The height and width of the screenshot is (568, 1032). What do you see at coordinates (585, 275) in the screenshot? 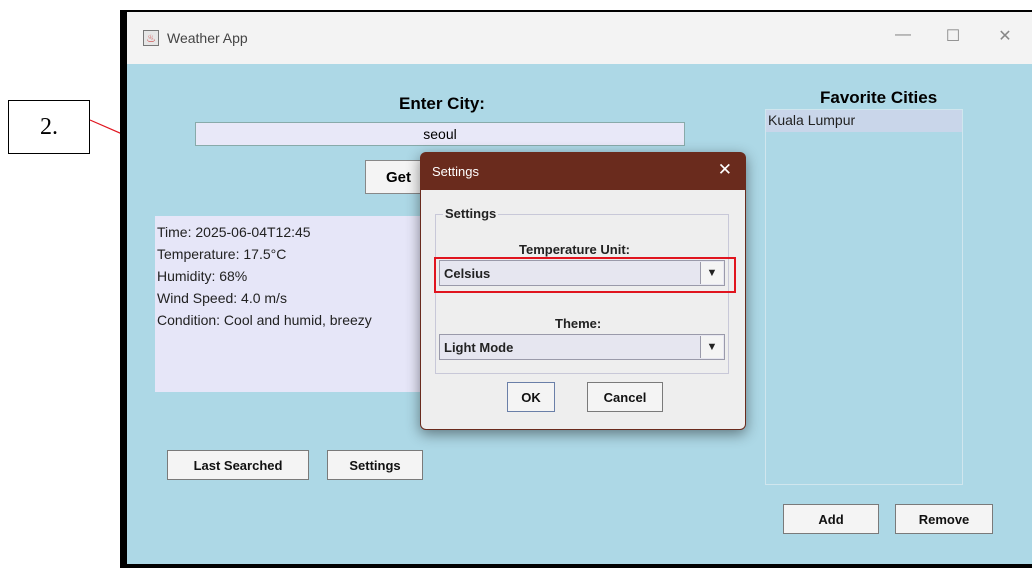
I see `annotation-highlight-box` at bounding box center [585, 275].